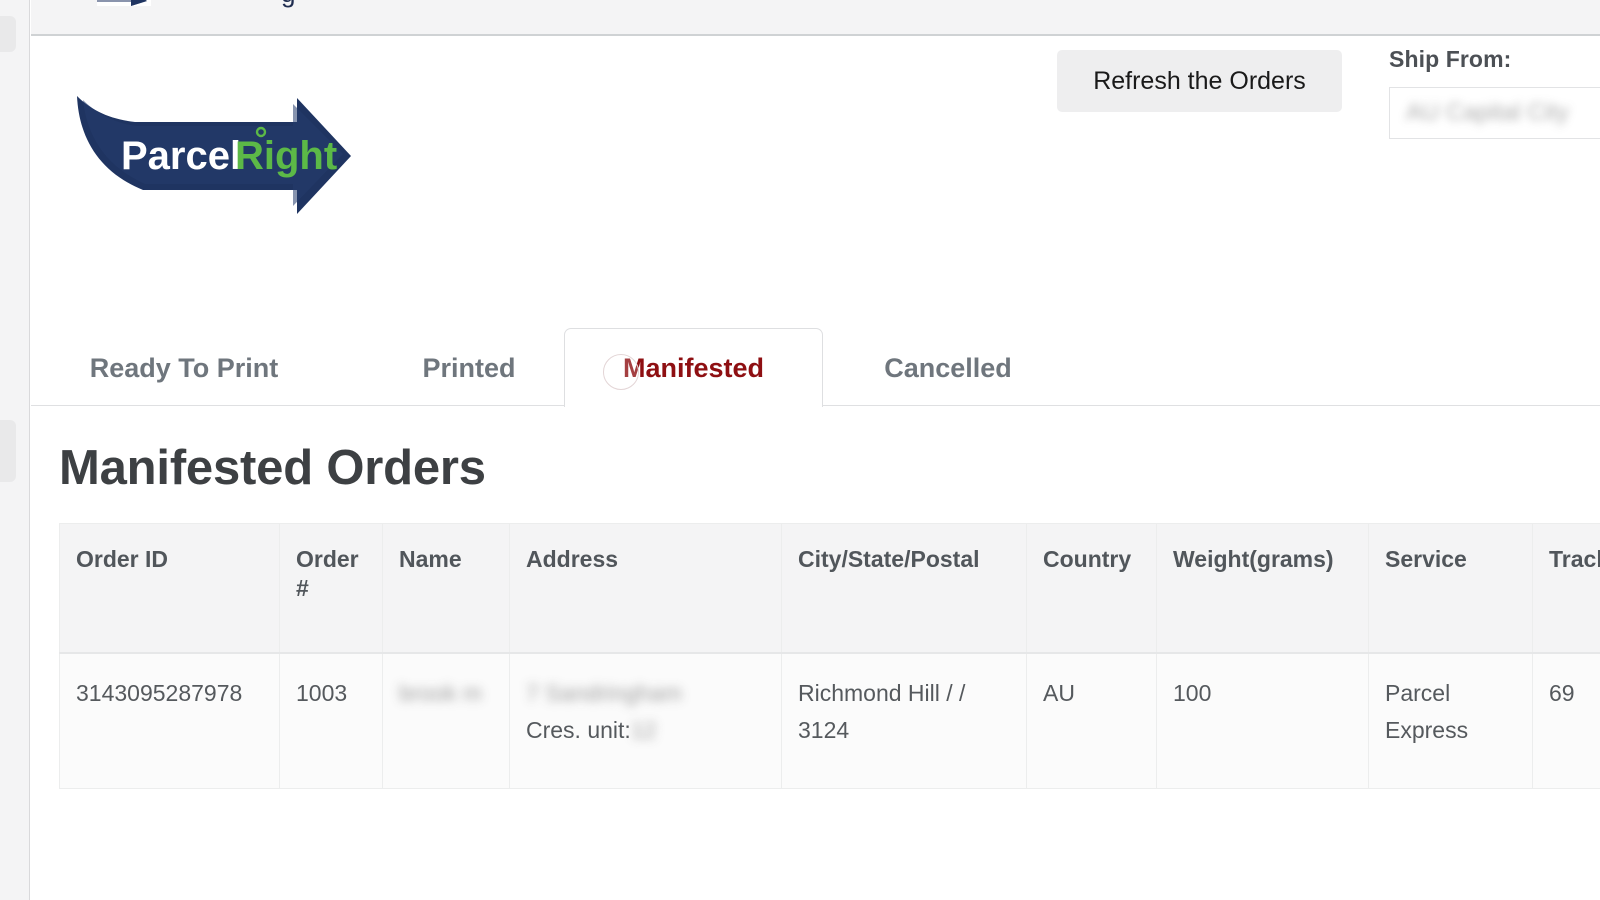 The height and width of the screenshot is (900, 1600). I want to click on cell-address: 7 Sandringham Cres. unit:12, so click(645, 721).